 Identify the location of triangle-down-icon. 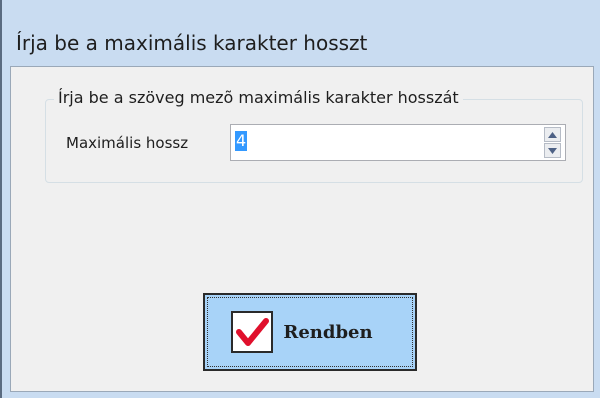
(552, 150).